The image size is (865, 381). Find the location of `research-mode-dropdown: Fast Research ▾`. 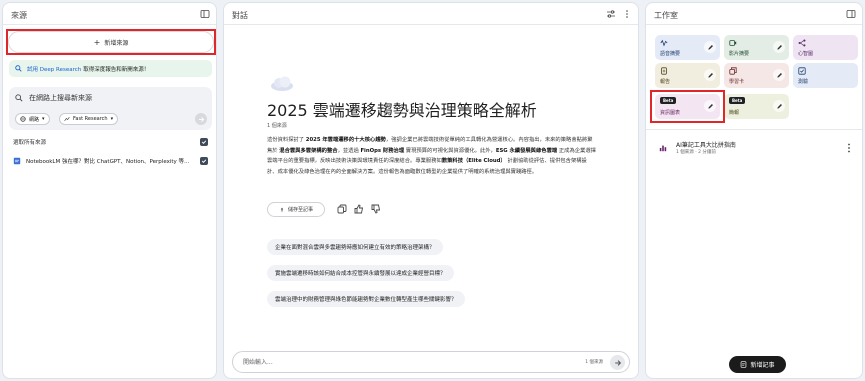

research-mode-dropdown: Fast Research ▾ is located at coordinates (89, 119).